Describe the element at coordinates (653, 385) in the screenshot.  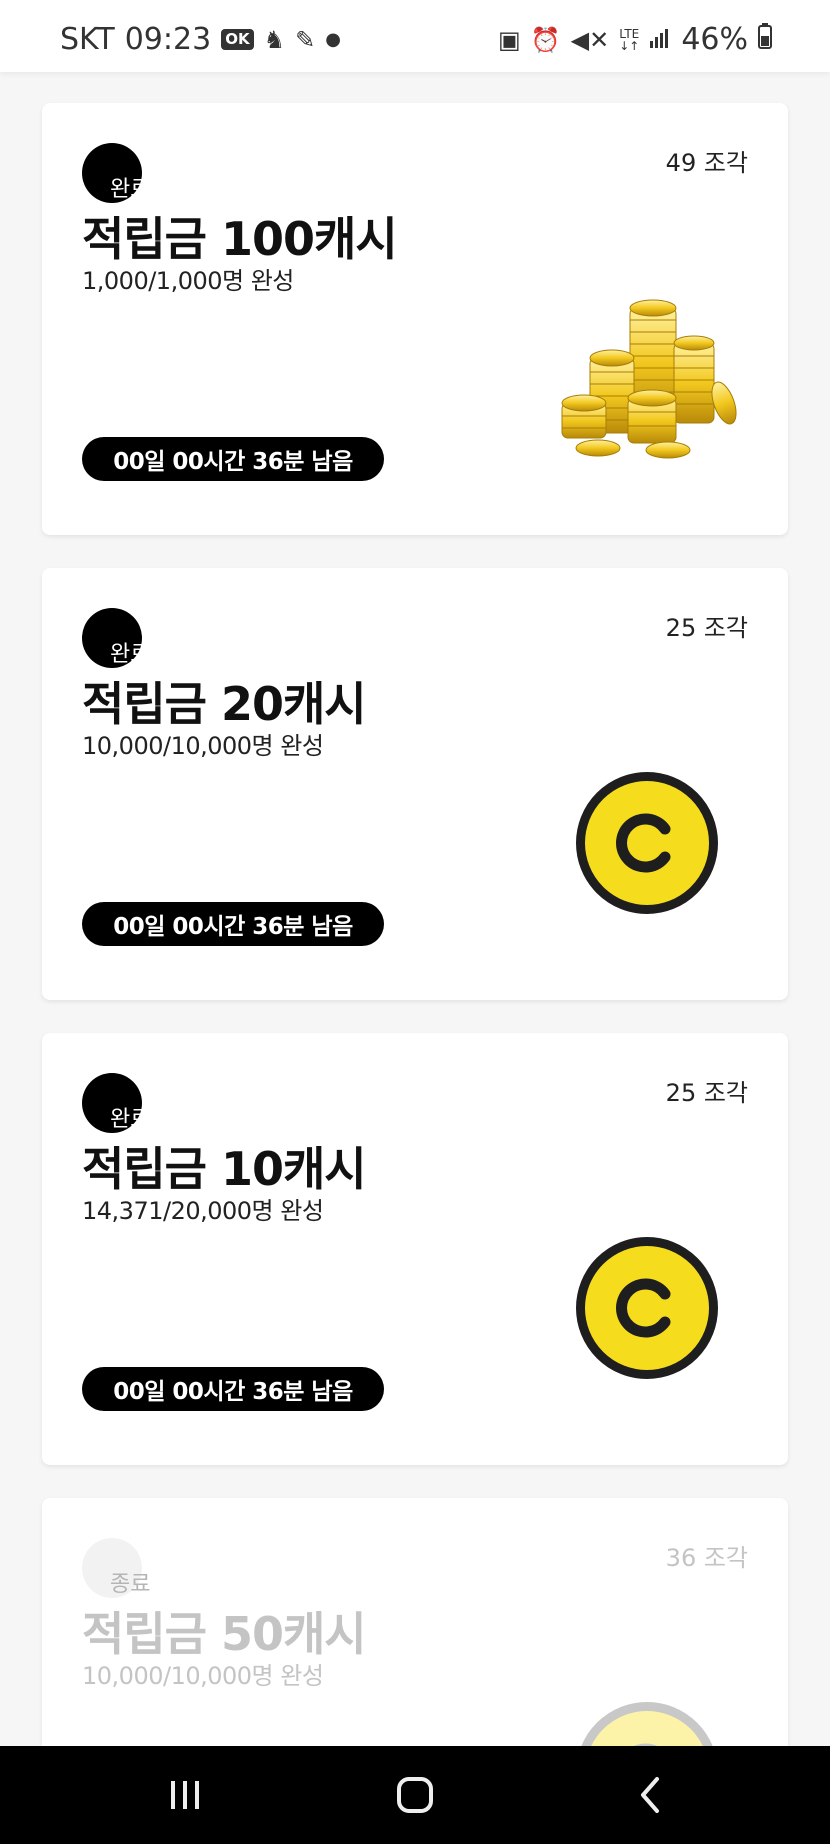
I see `gold-coins-stack-icon` at that location.